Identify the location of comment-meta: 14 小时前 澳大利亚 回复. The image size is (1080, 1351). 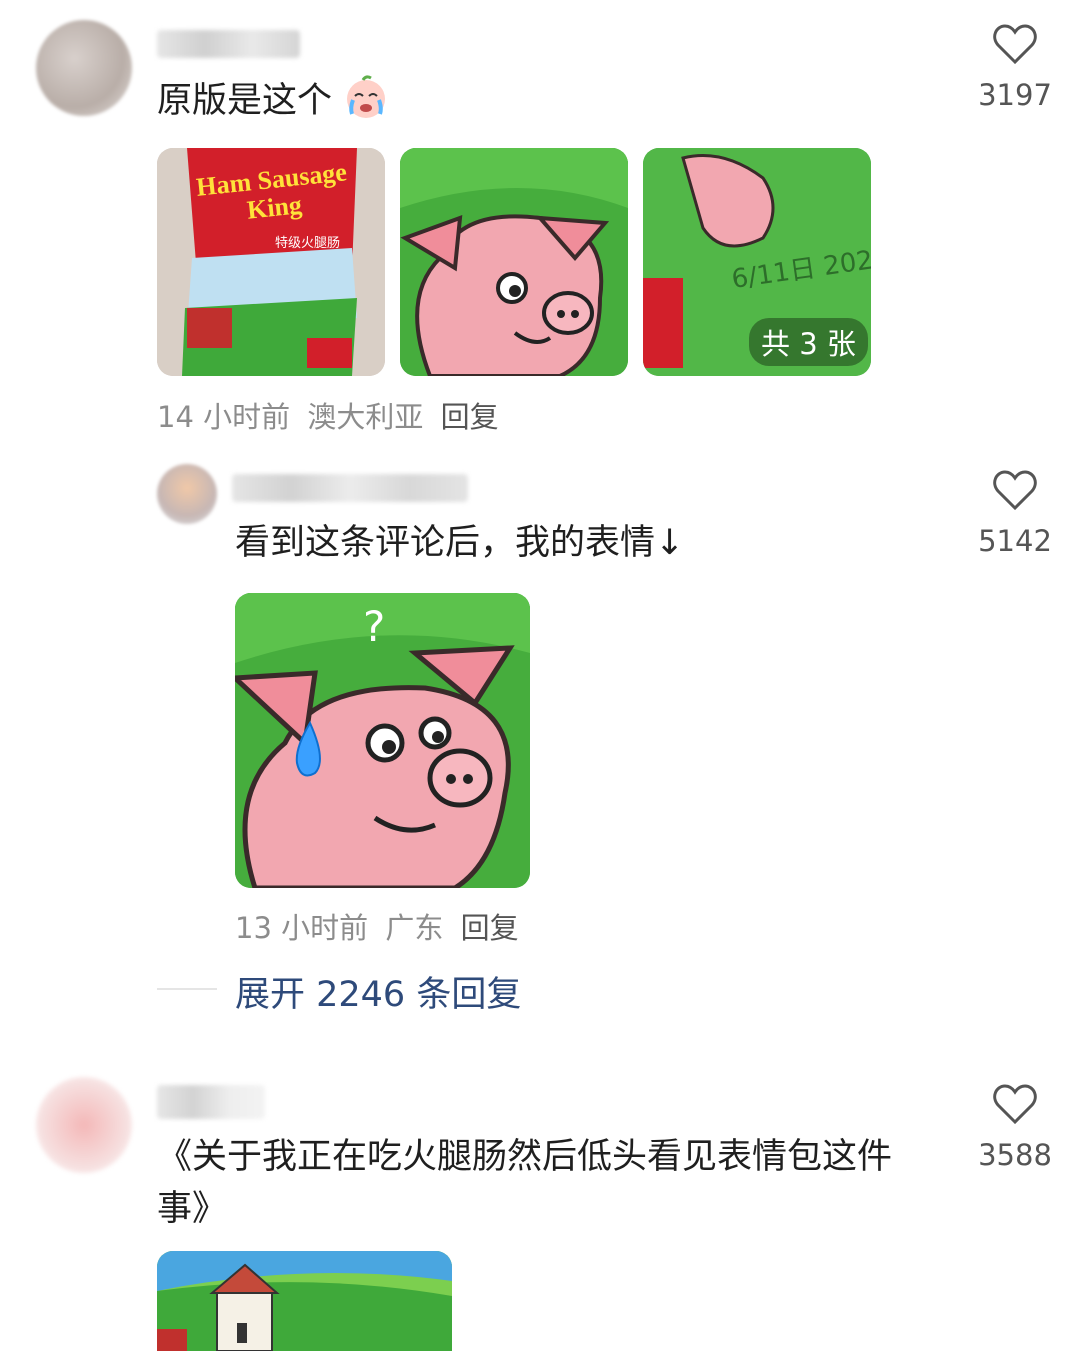
(328, 417).